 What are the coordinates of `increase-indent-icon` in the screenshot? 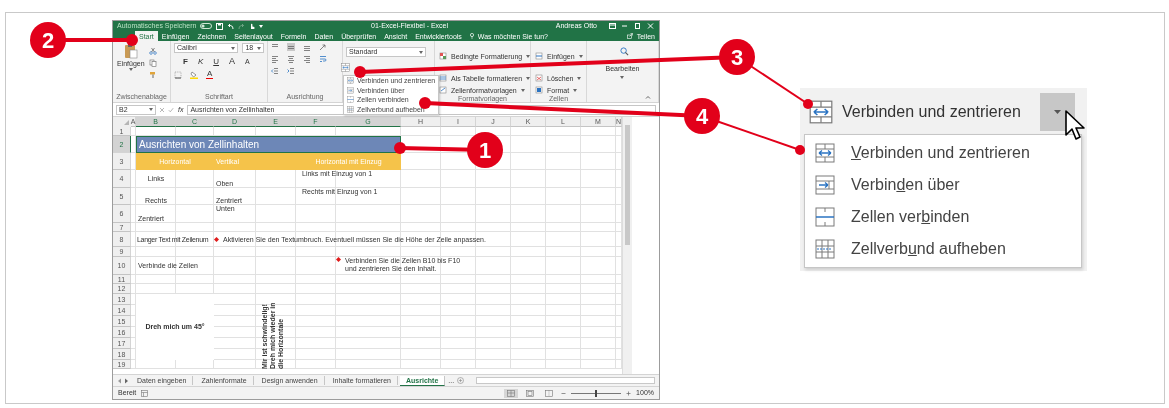 It's located at (291, 71).